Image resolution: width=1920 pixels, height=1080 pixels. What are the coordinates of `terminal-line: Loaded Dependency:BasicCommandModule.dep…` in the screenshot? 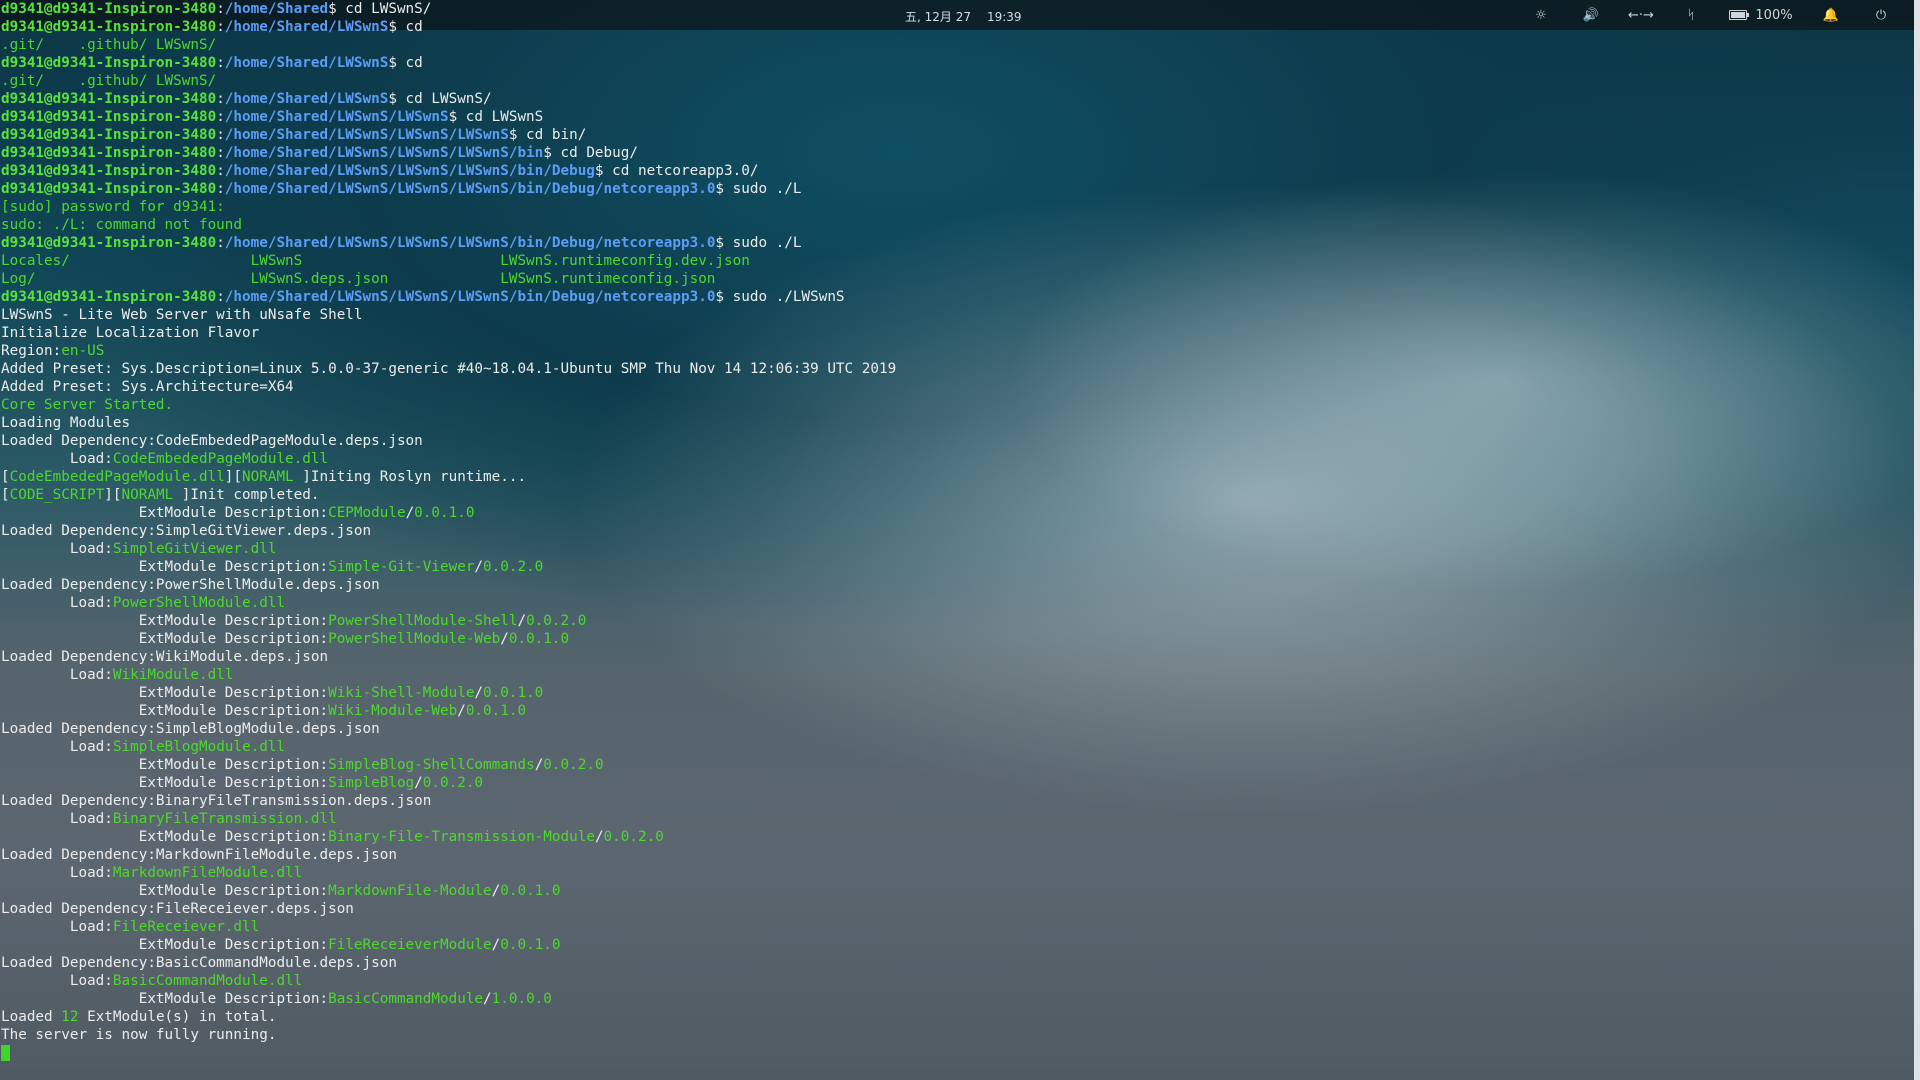 It's located at (951, 963).